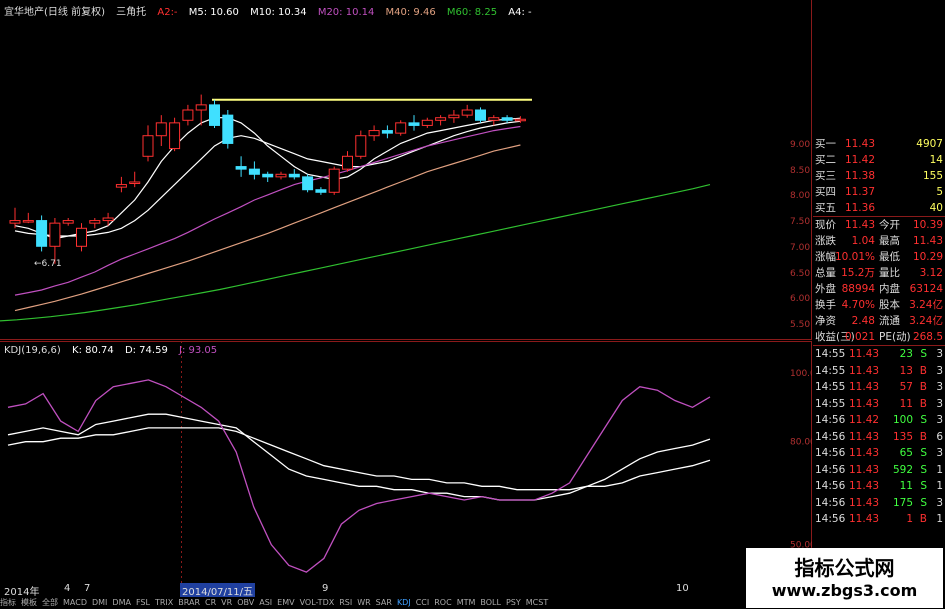  Describe the element at coordinates (384, 602) in the screenshot. I see `tab-sar: SAR` at that location.